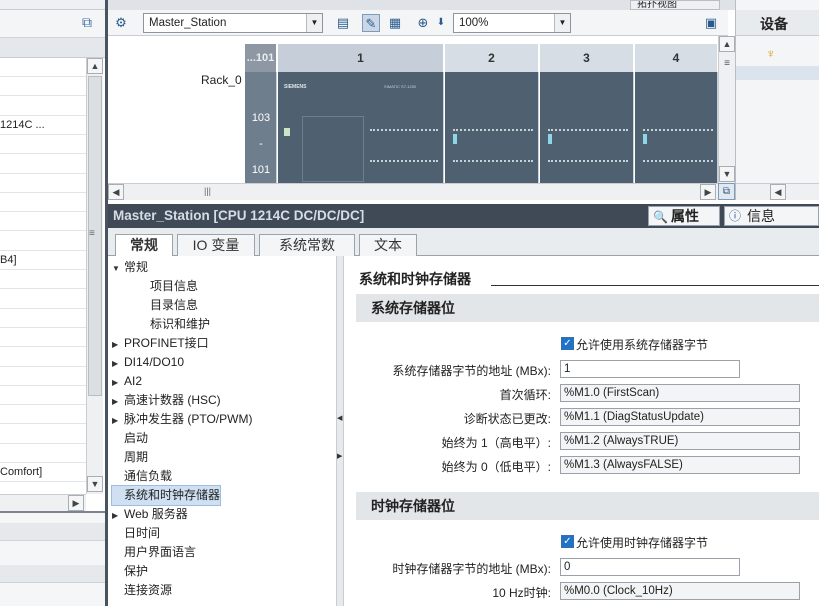 This screenshot has height=606, width=819. What do you see at coordinates (142, 476) in the screenshot?
I see `nav-item: 通信负载` at bounding box center [142, 476].